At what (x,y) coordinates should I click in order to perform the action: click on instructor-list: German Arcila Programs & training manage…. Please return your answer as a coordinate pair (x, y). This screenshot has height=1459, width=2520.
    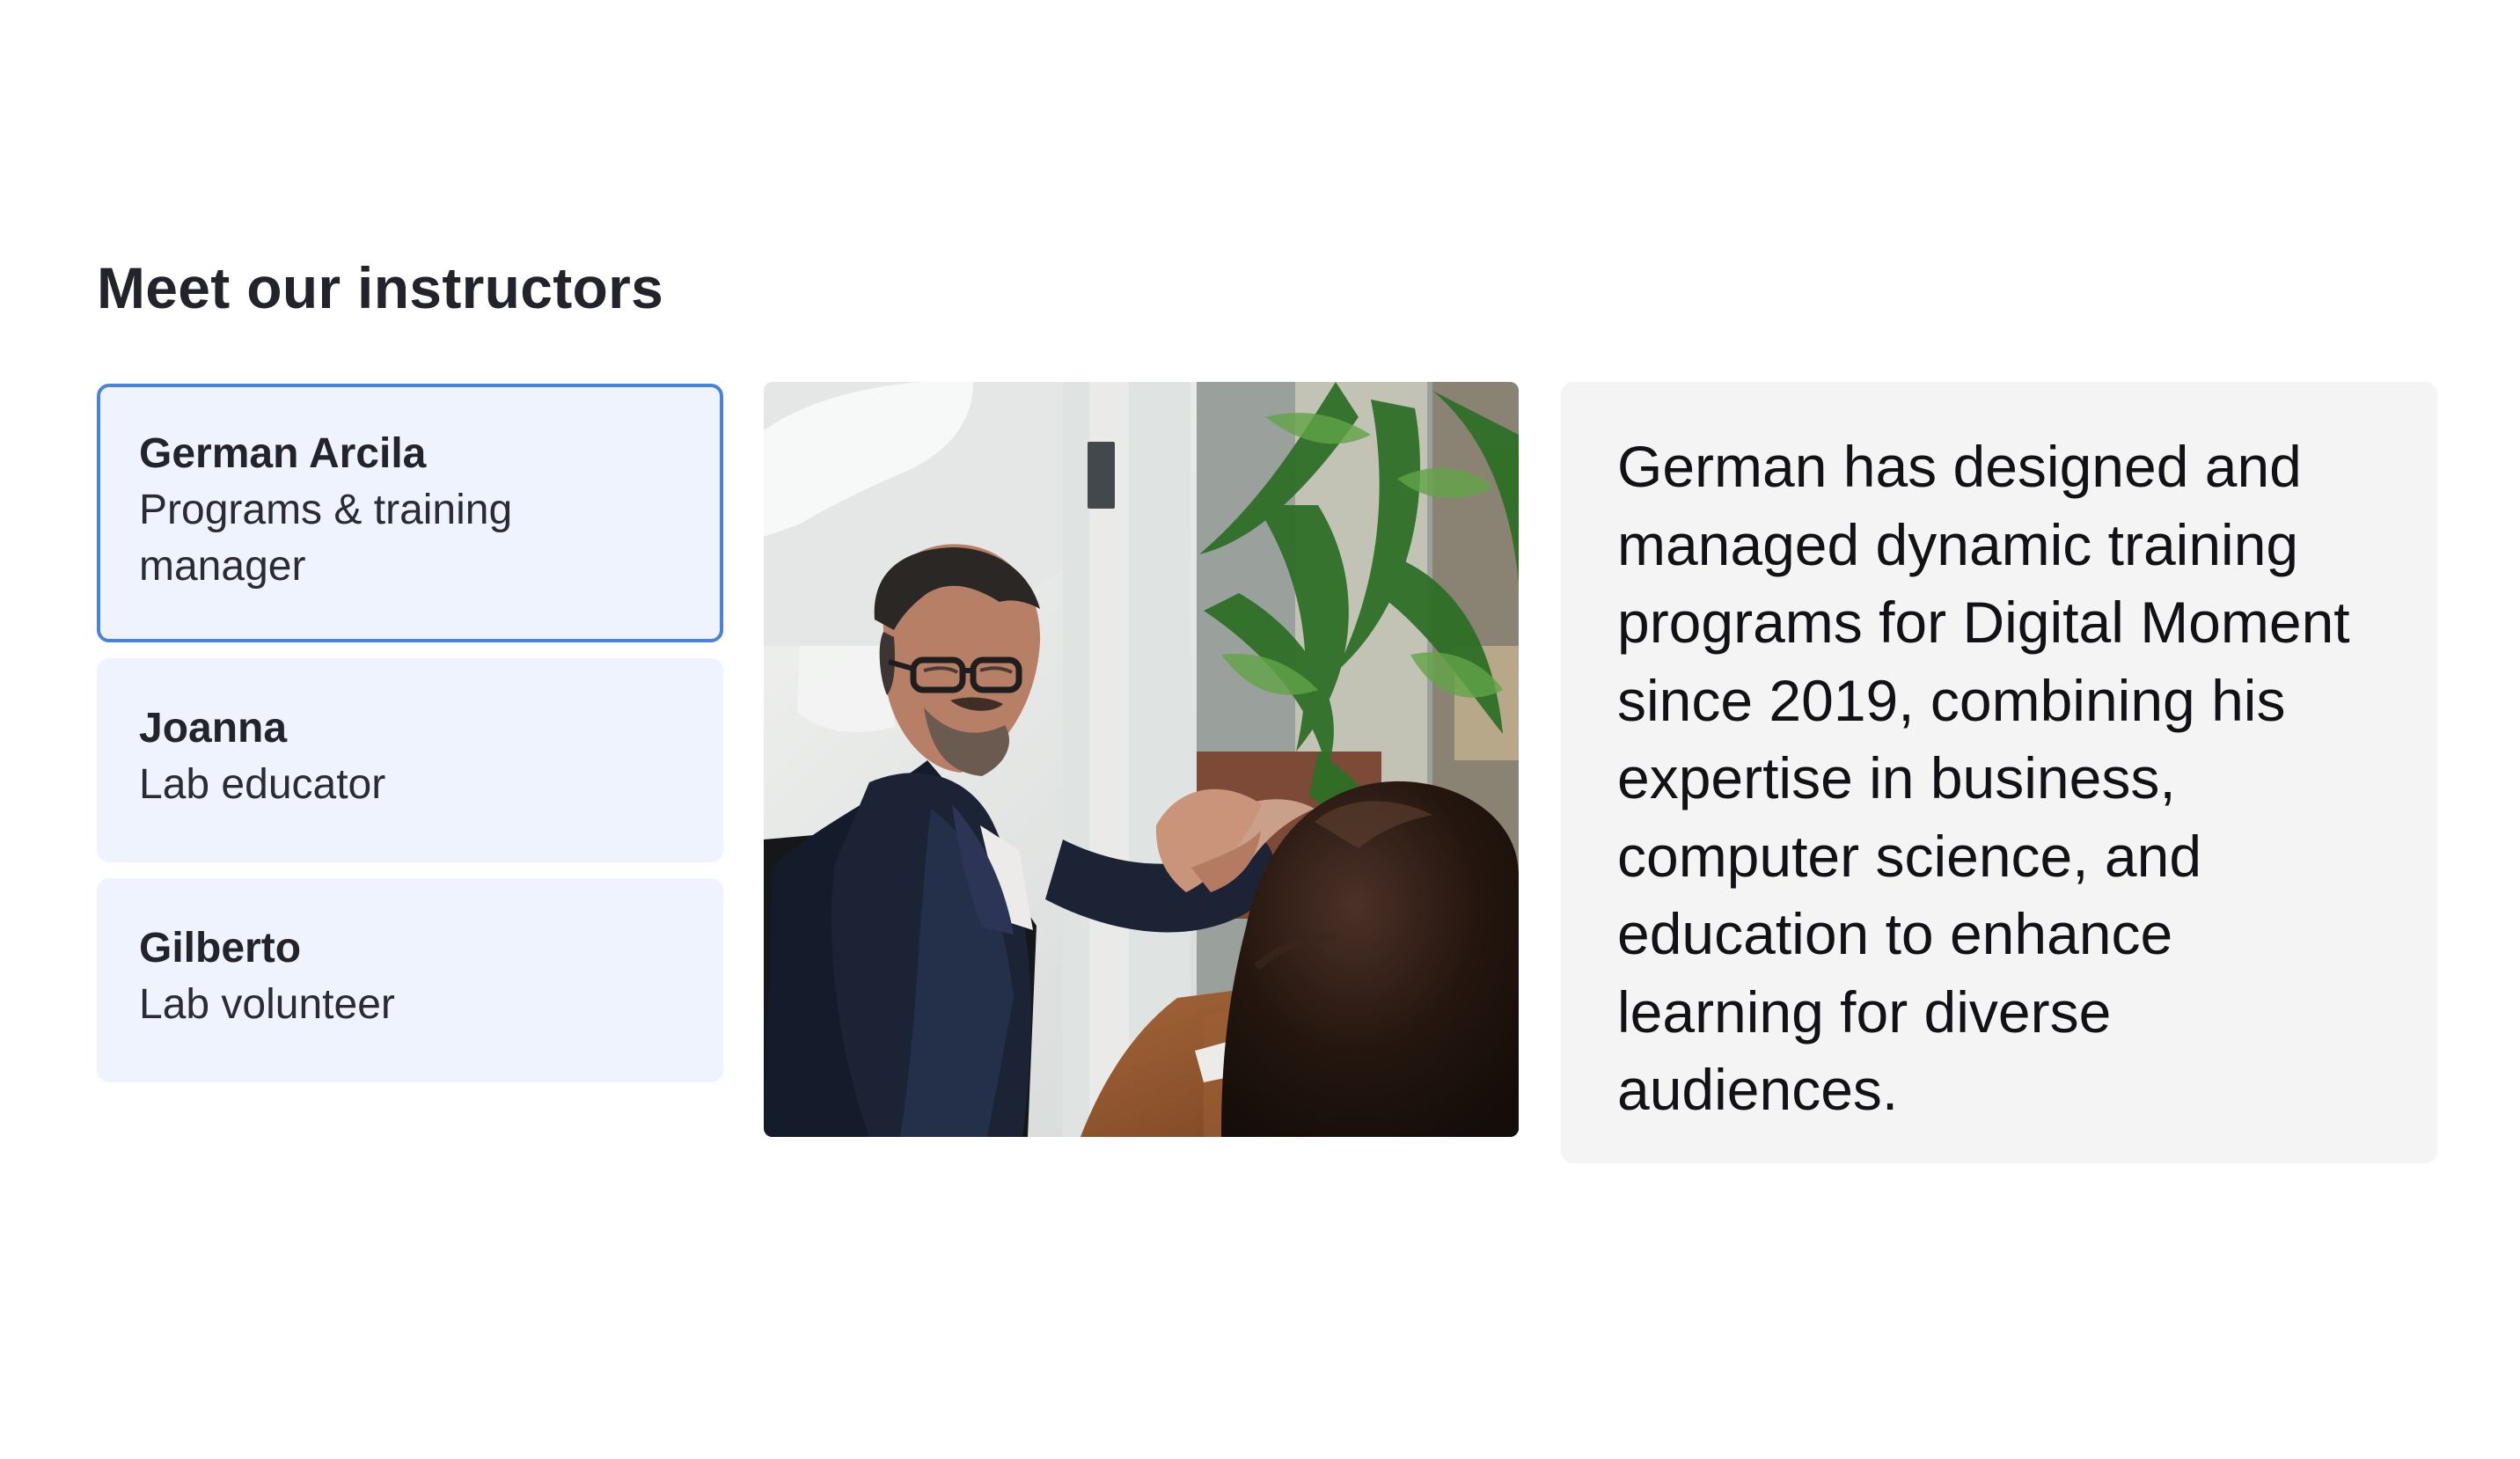
    Looking at the image, I should click on (410, 733).